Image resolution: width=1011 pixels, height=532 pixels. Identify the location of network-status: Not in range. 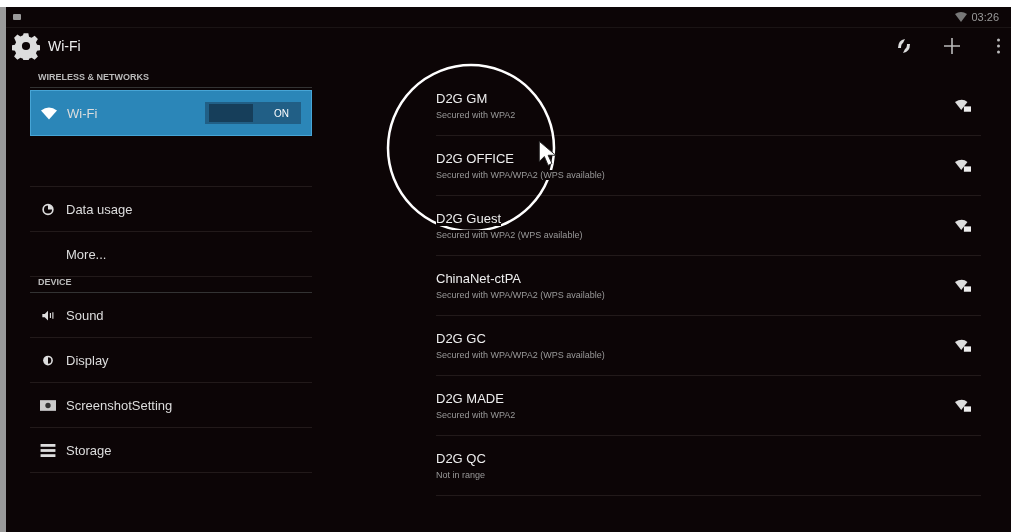
(461, 475).